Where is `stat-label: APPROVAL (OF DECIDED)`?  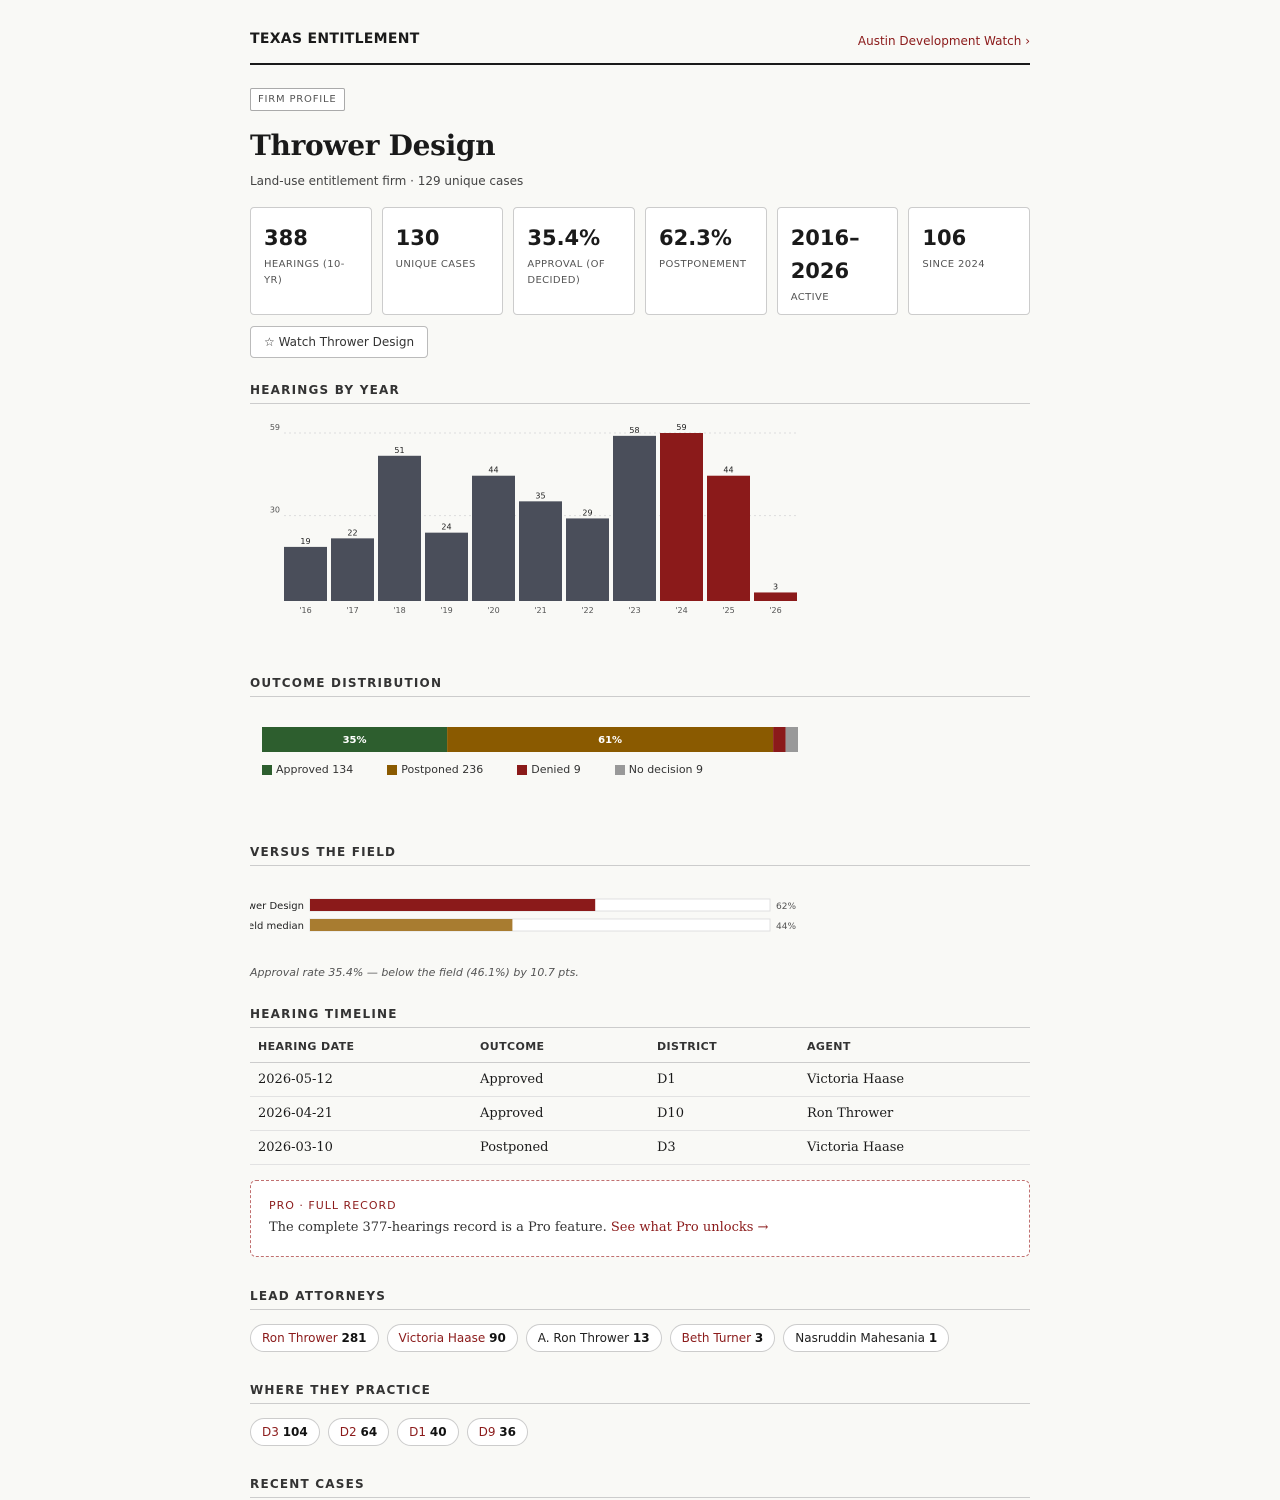
stat-label: APPROVAL (OF DECIDED) is located at coordinates (566, 272).